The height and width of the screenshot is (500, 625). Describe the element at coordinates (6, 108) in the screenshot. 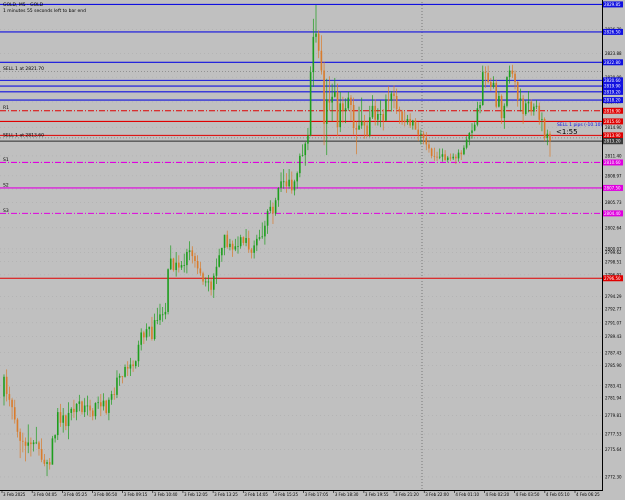

I see `price-level-label: R1` at that location.